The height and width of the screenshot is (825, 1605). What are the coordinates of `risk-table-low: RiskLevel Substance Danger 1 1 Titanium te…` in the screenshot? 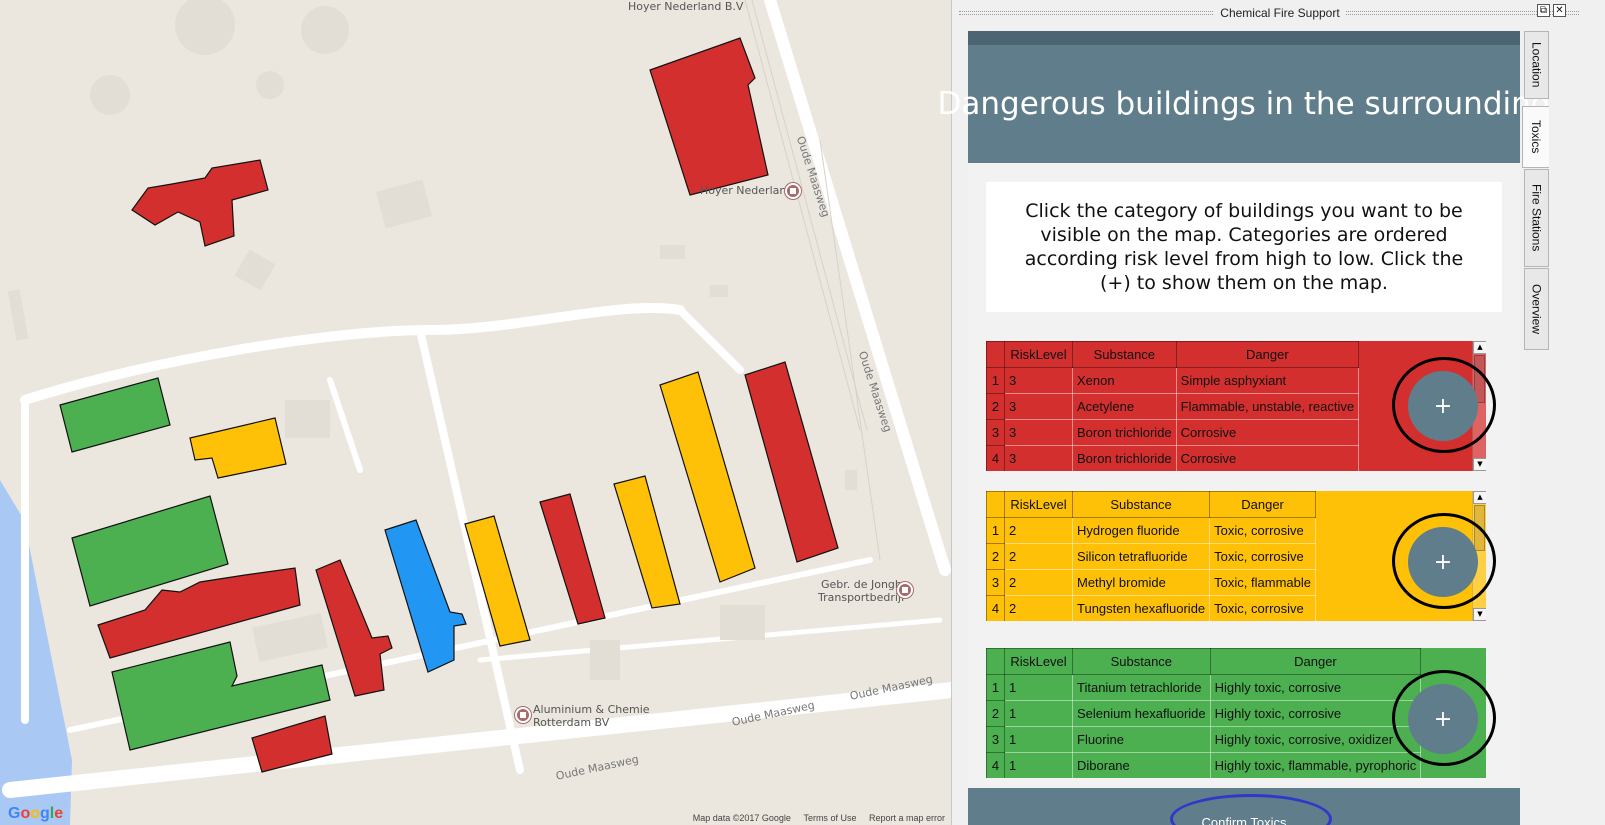 It's located at (1204, 713).